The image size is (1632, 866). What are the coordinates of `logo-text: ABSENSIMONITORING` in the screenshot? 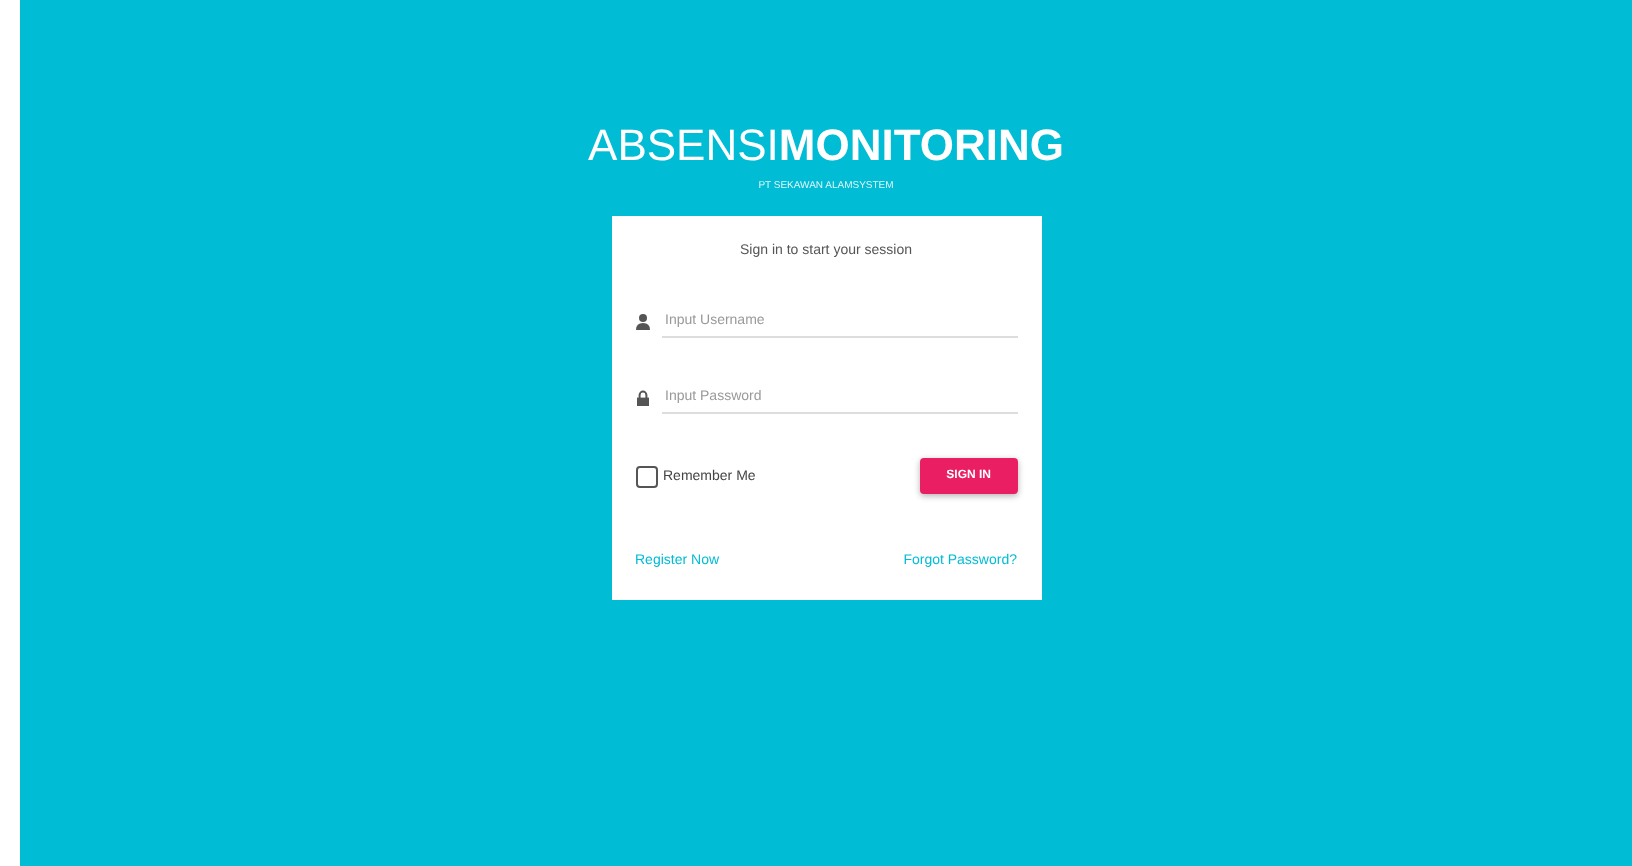 It's located at (826, 146).